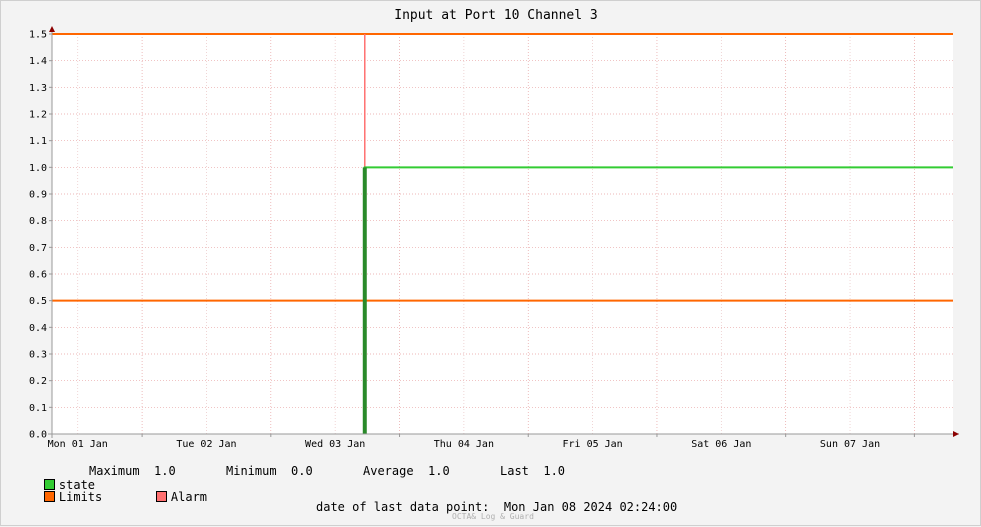  What do you see at coordinates (38, 435) in the screenshot?
I see `y-tick-label: 0.0` at bounding box center [38, 435].